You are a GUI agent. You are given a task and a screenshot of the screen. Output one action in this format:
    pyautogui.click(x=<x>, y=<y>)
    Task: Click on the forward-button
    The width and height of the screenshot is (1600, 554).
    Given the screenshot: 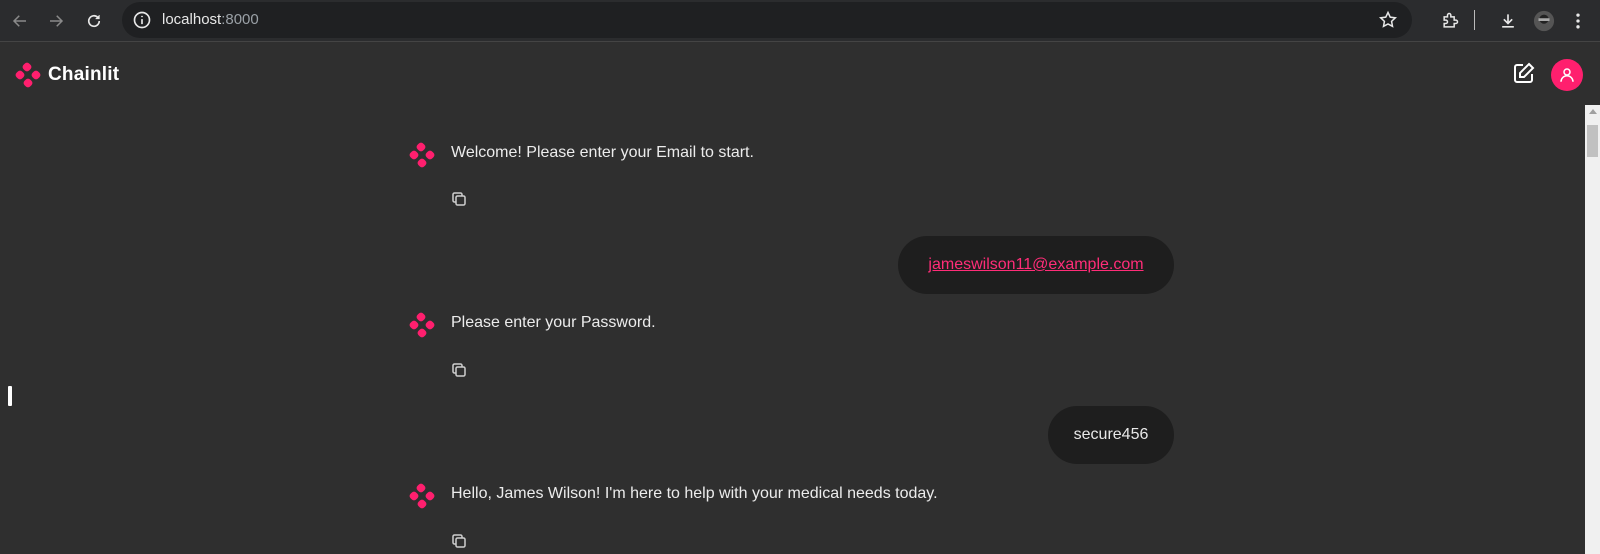 What is the action you would take?
    pyautogui.click(x=56, y=21)
    